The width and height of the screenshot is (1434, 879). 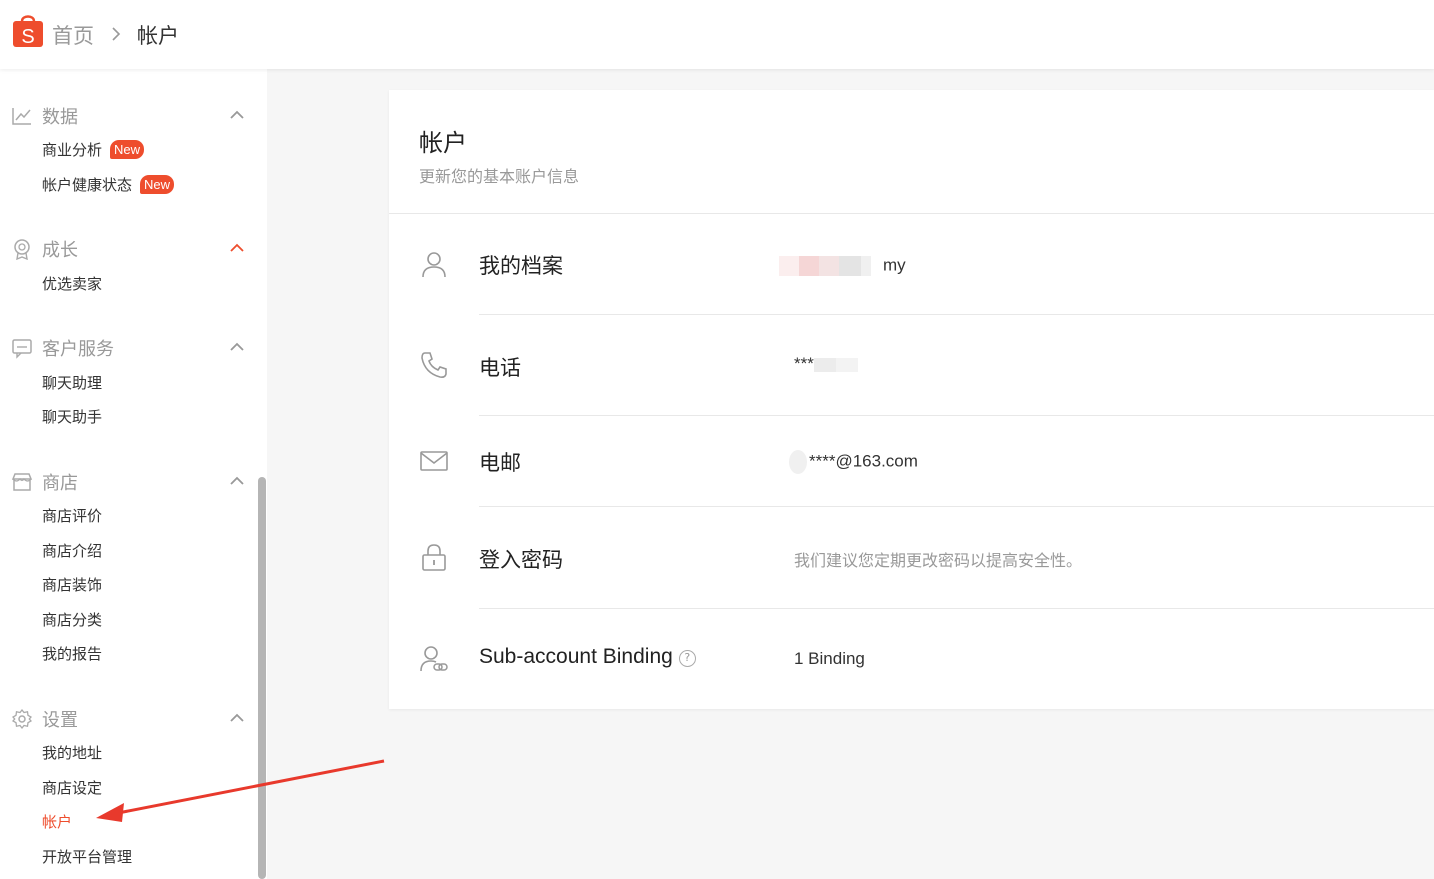 I want to click on sidebar-section-title: 数据, so click(x=60, y=117).